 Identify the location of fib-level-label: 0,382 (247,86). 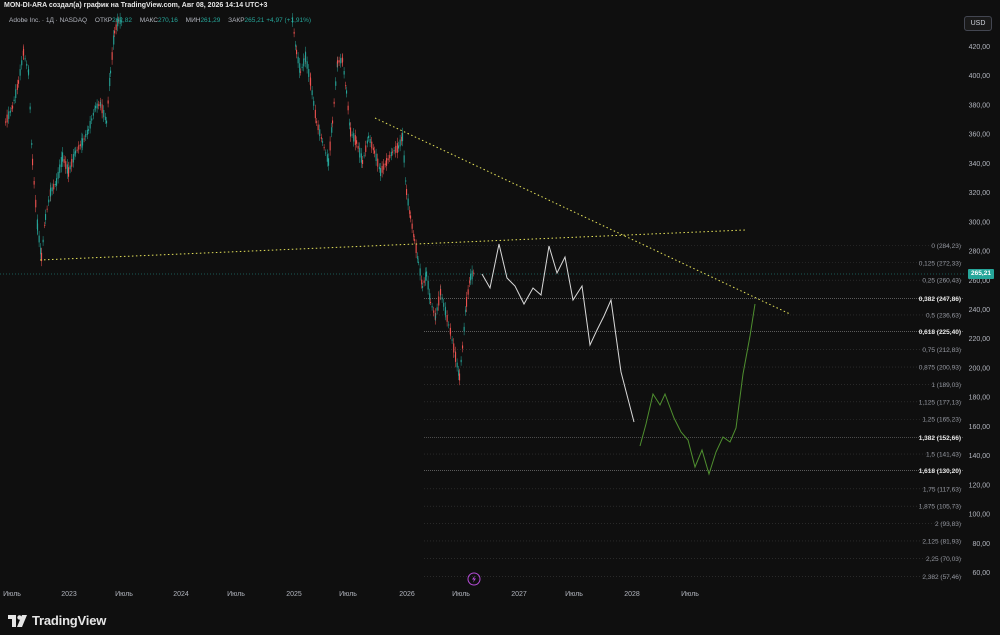
(940, 299).